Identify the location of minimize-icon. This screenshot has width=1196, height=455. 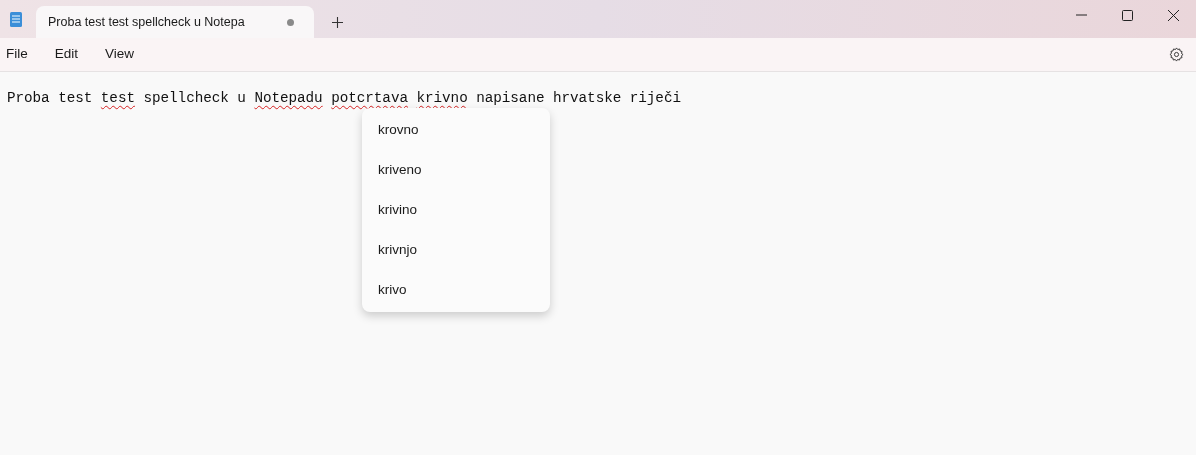
(1081, 15).